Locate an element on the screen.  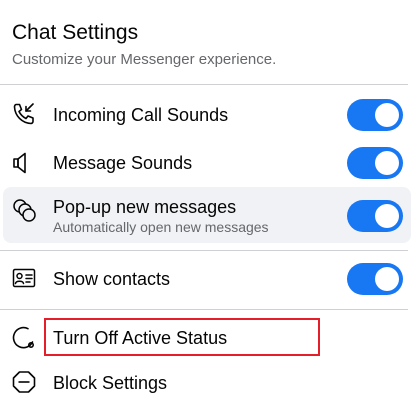
setting-label: Message Sounds is located at coordinates (123, 163).